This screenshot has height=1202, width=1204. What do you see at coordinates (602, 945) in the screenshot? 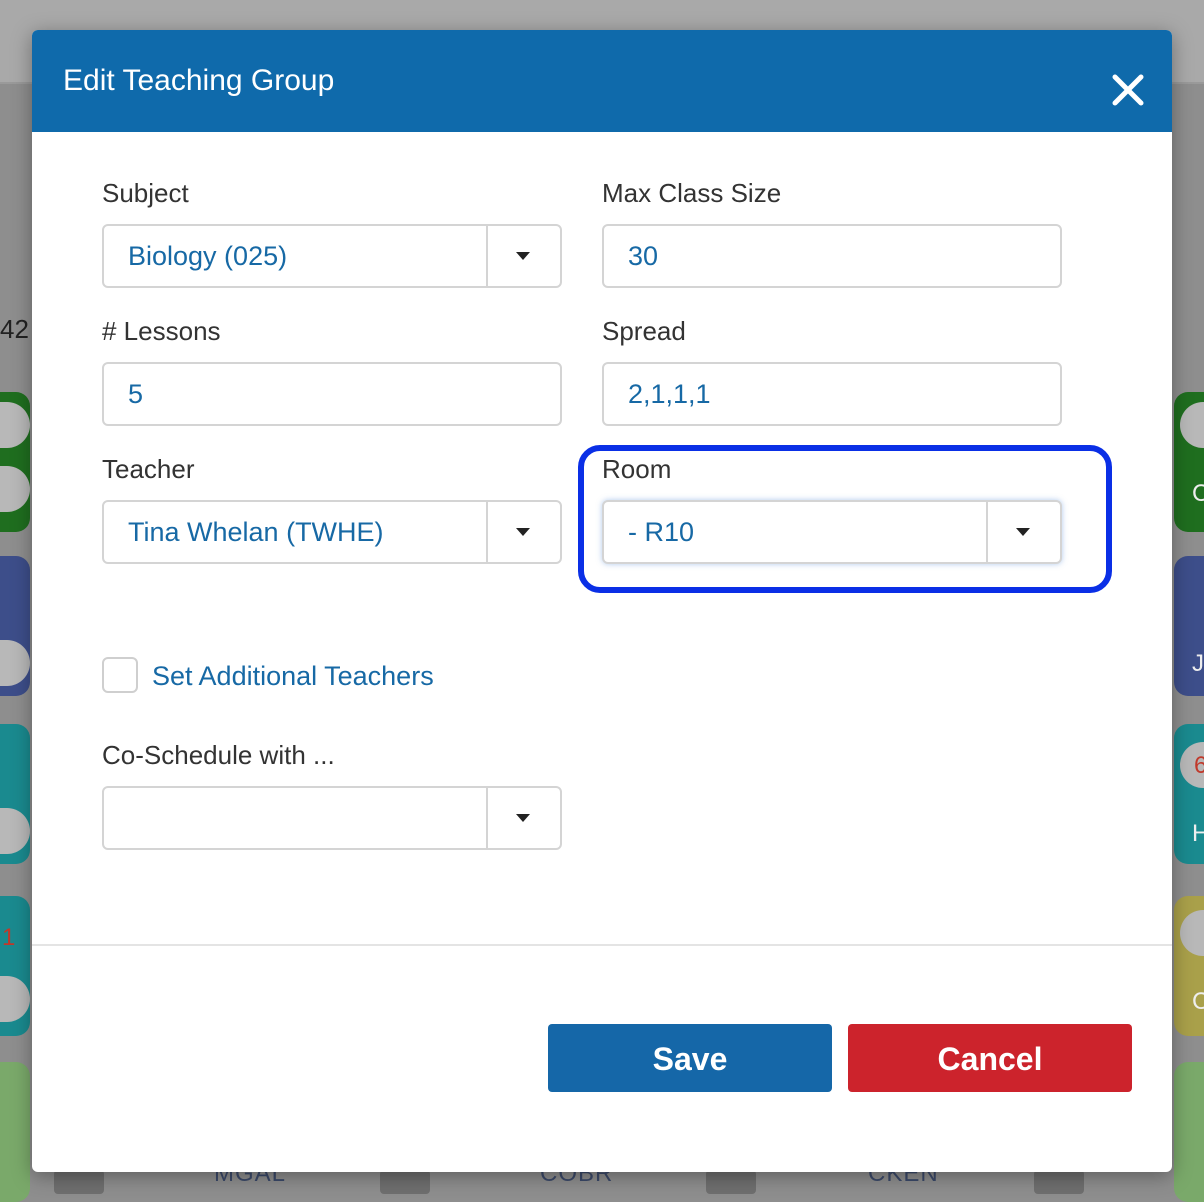
I see `footer-divider` at bounding box center [602, 945].